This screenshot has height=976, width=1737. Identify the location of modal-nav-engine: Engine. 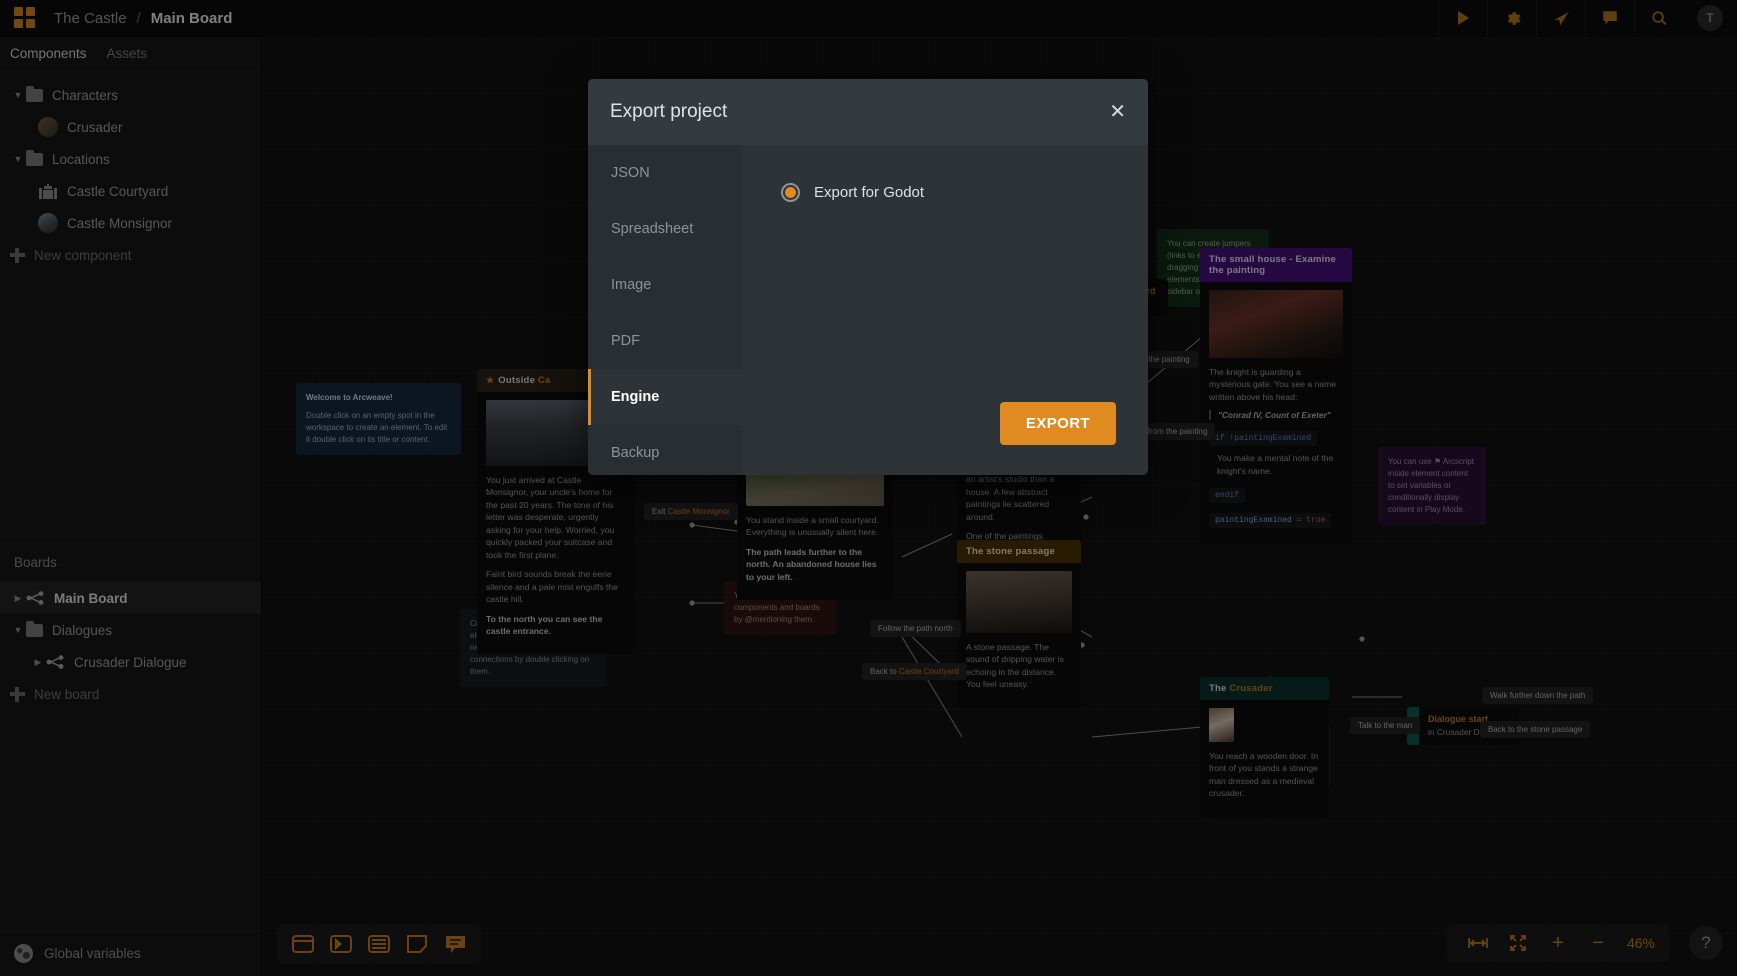
(665, 397).